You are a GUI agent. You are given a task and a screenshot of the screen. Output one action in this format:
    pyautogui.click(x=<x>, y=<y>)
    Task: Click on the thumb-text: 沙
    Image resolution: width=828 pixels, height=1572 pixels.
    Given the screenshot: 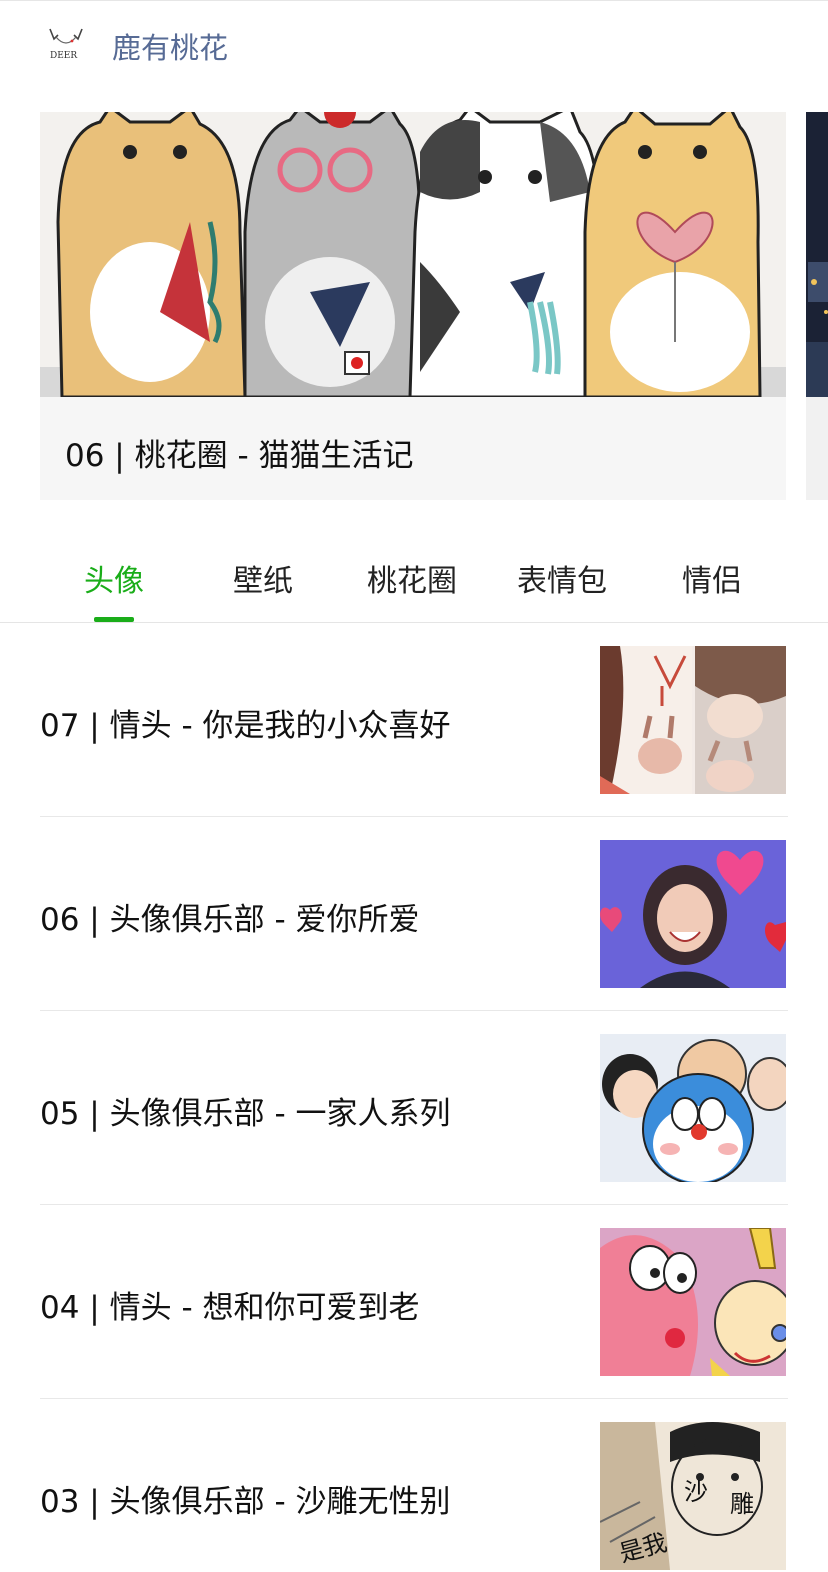 What is the action you would take?
    pyautogui.click(x=696, y=1492)
    